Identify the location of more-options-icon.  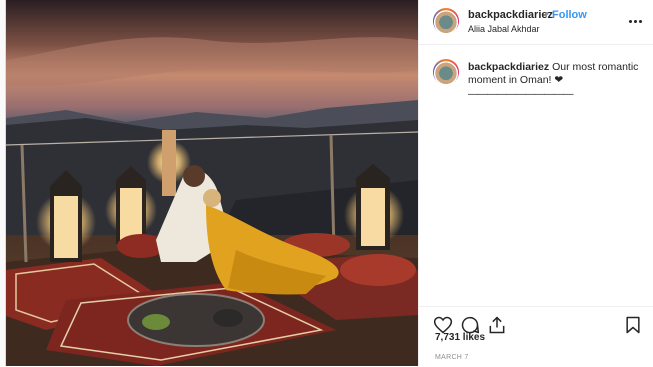
(637, 17).